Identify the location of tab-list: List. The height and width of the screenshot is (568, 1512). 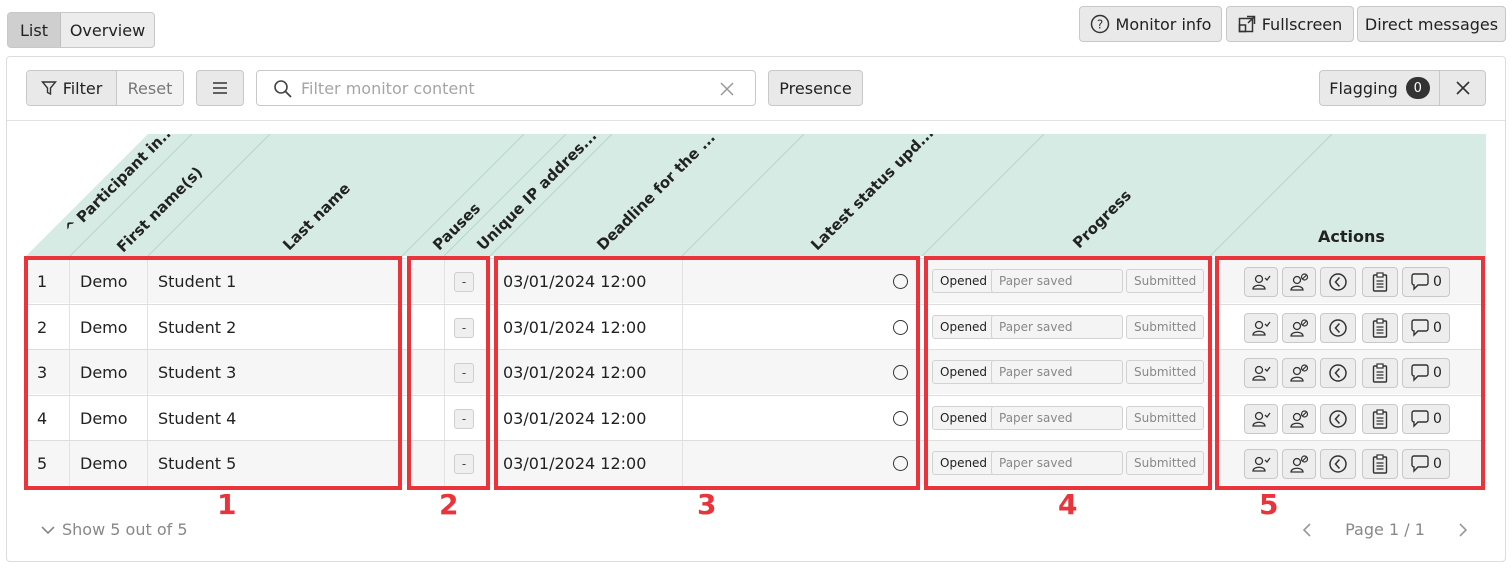
(34, 30).